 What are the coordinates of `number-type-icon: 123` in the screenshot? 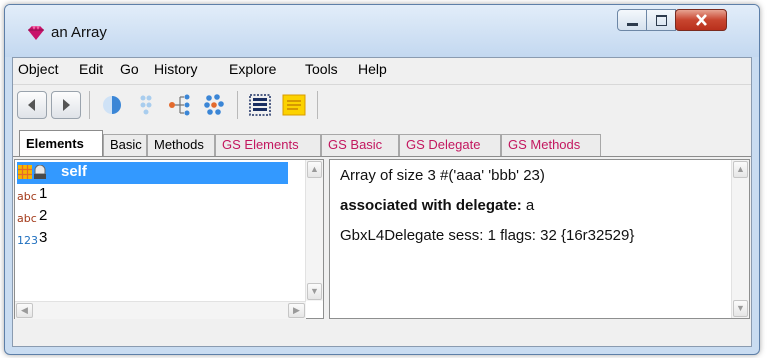 It's located at (27, 240).